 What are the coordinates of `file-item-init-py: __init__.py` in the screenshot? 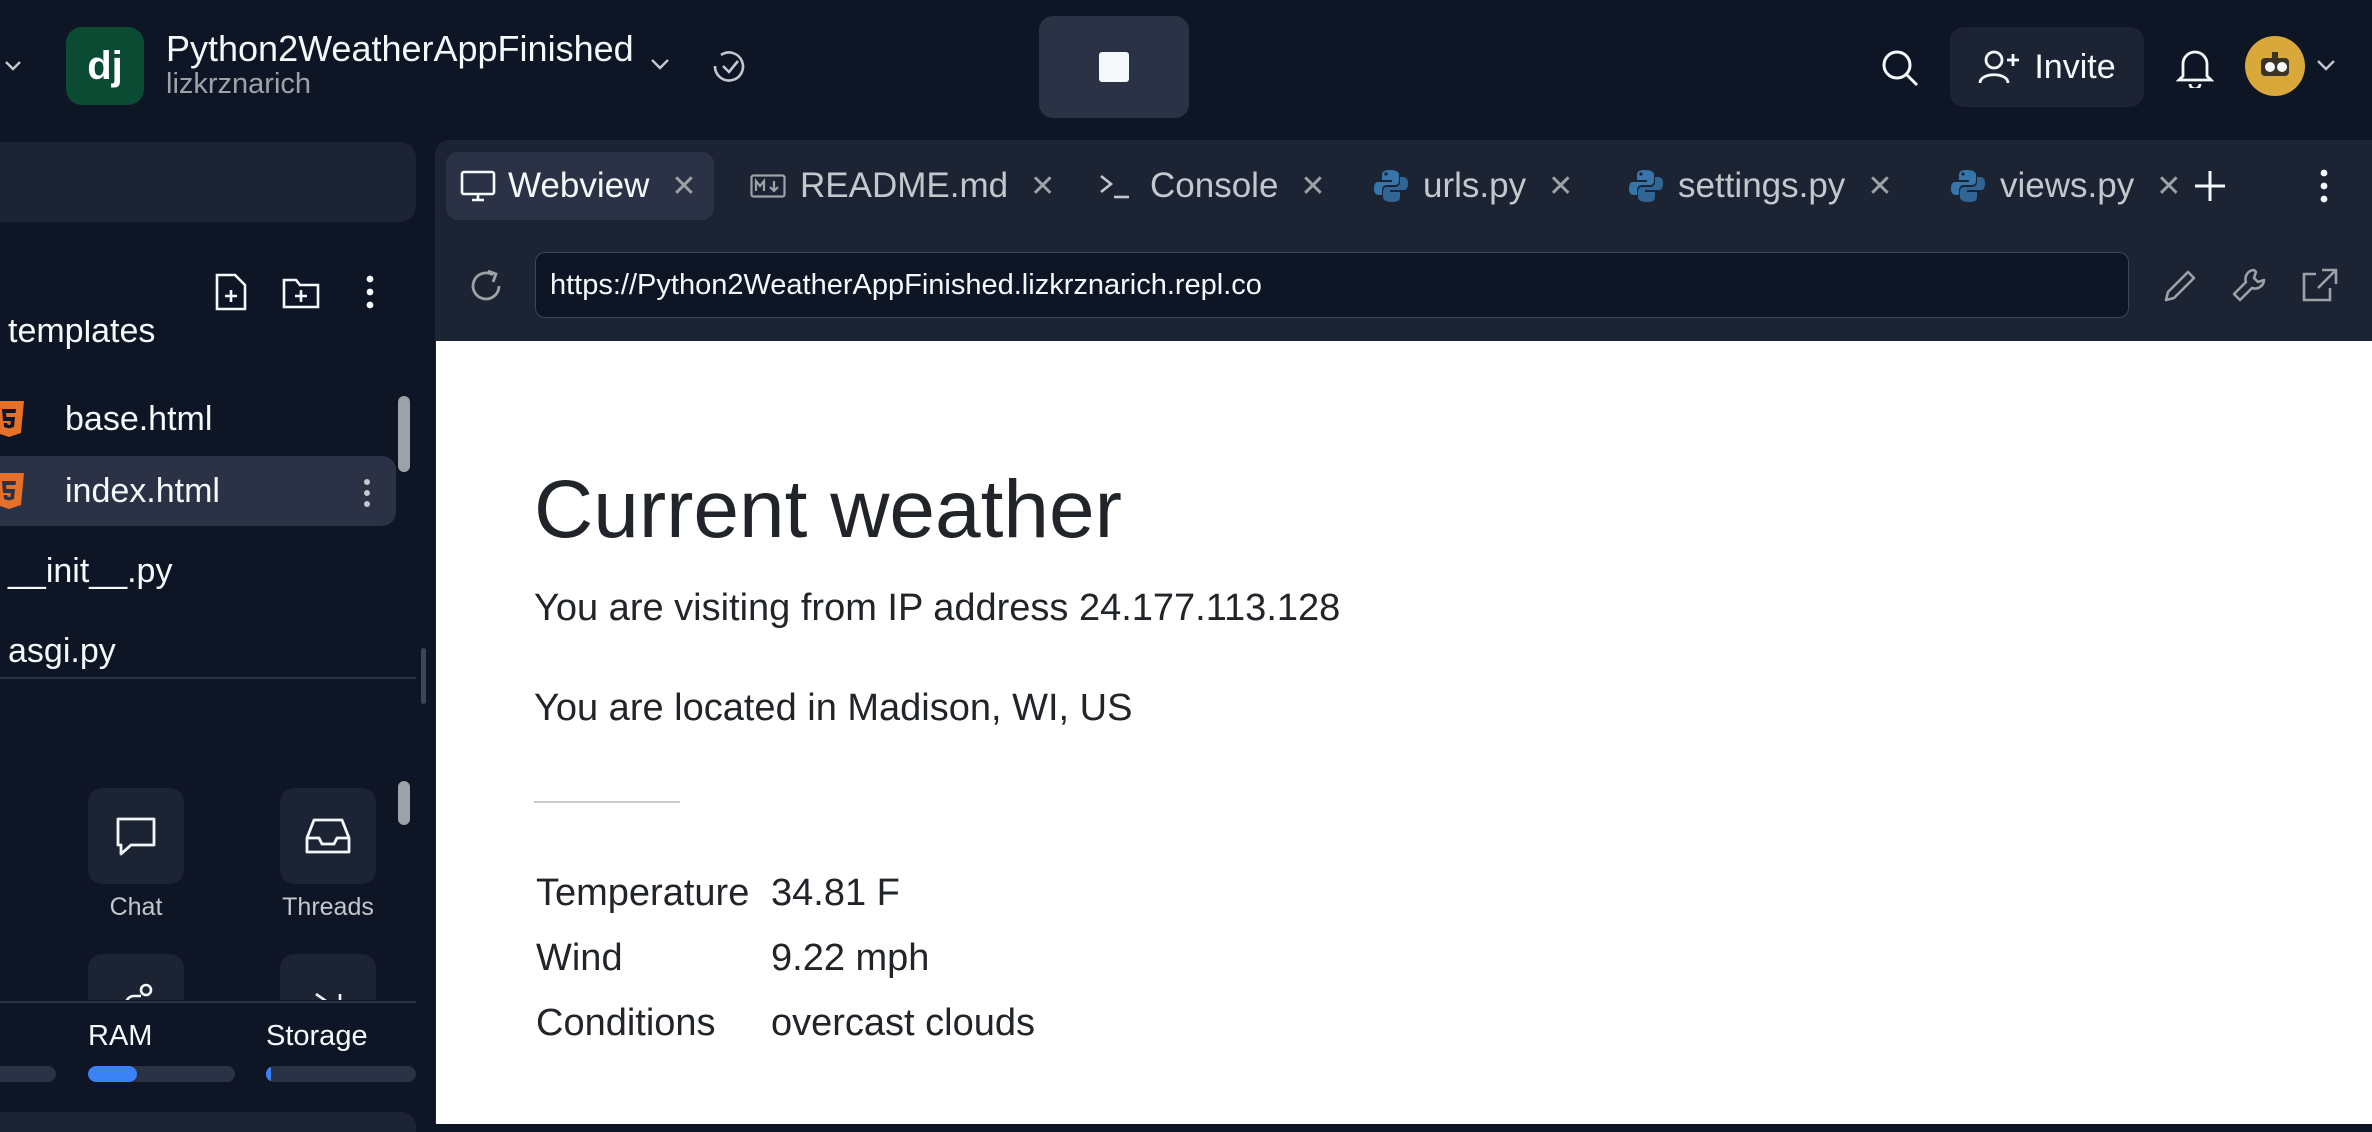 It's located at (198, 571).